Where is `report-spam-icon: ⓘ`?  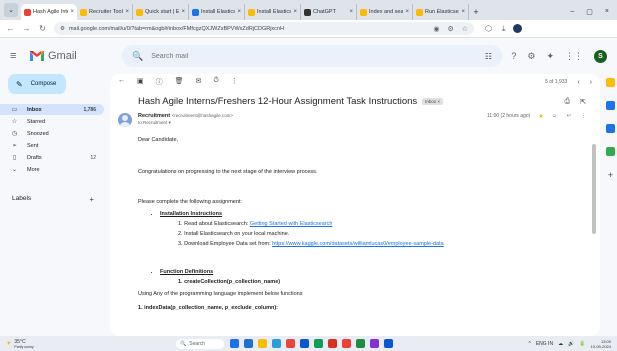
report-spam-icon: ⓘ is located at coordinates (159, 82).